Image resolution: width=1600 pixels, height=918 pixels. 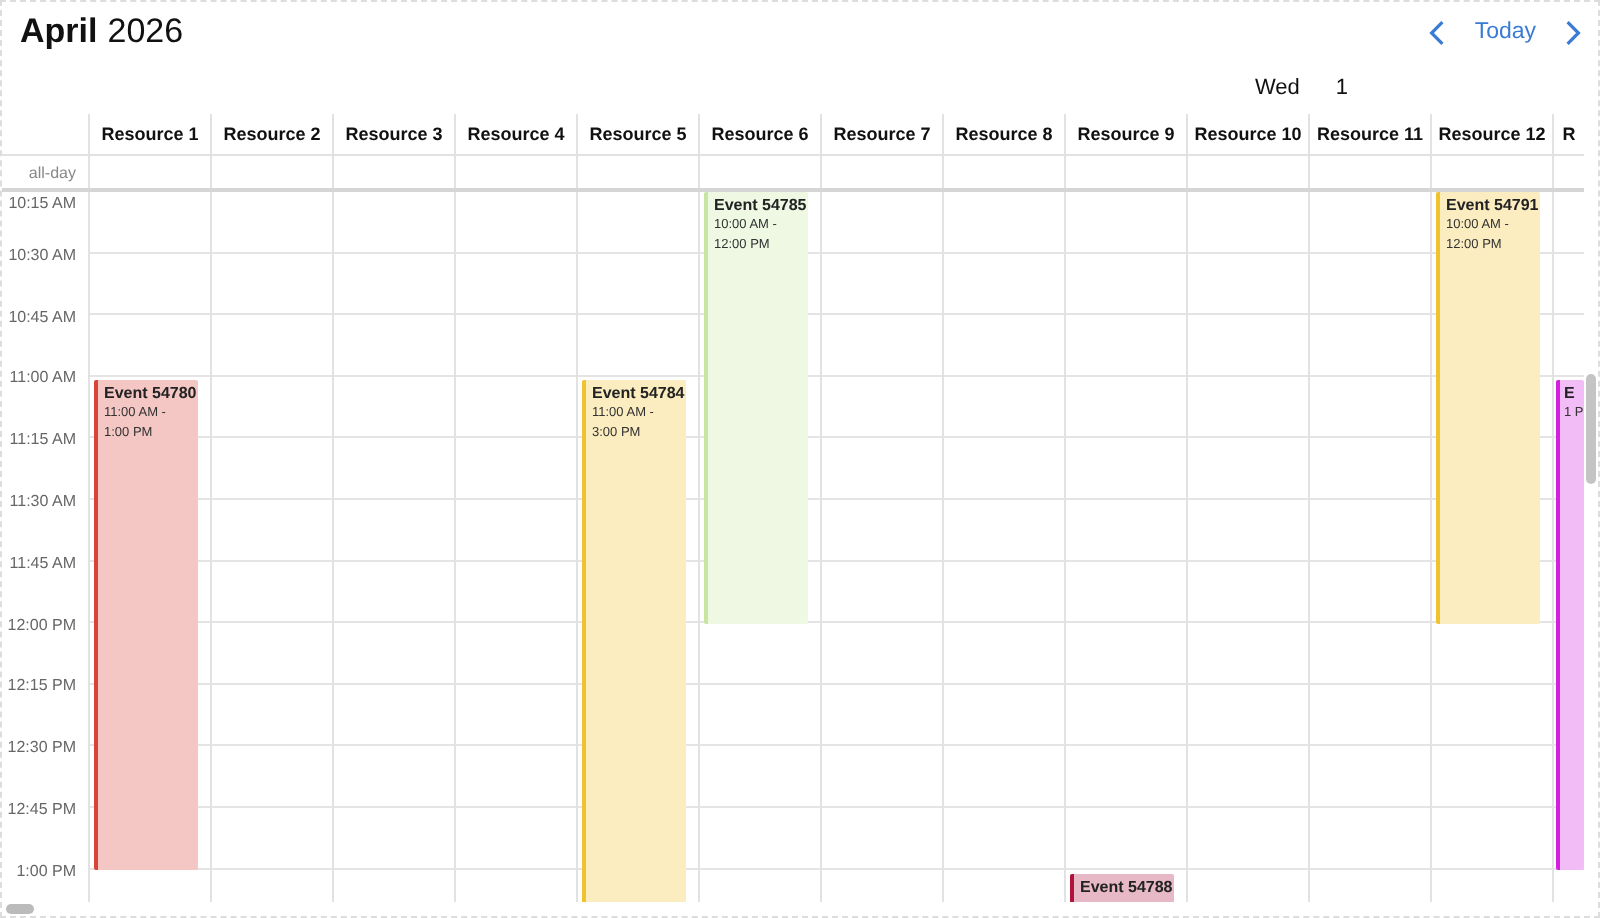 What do you see at coordinates (1126, 134) in the screenshot?
I see `resource-header: Resource 9` at bounding box center [1126, 134].